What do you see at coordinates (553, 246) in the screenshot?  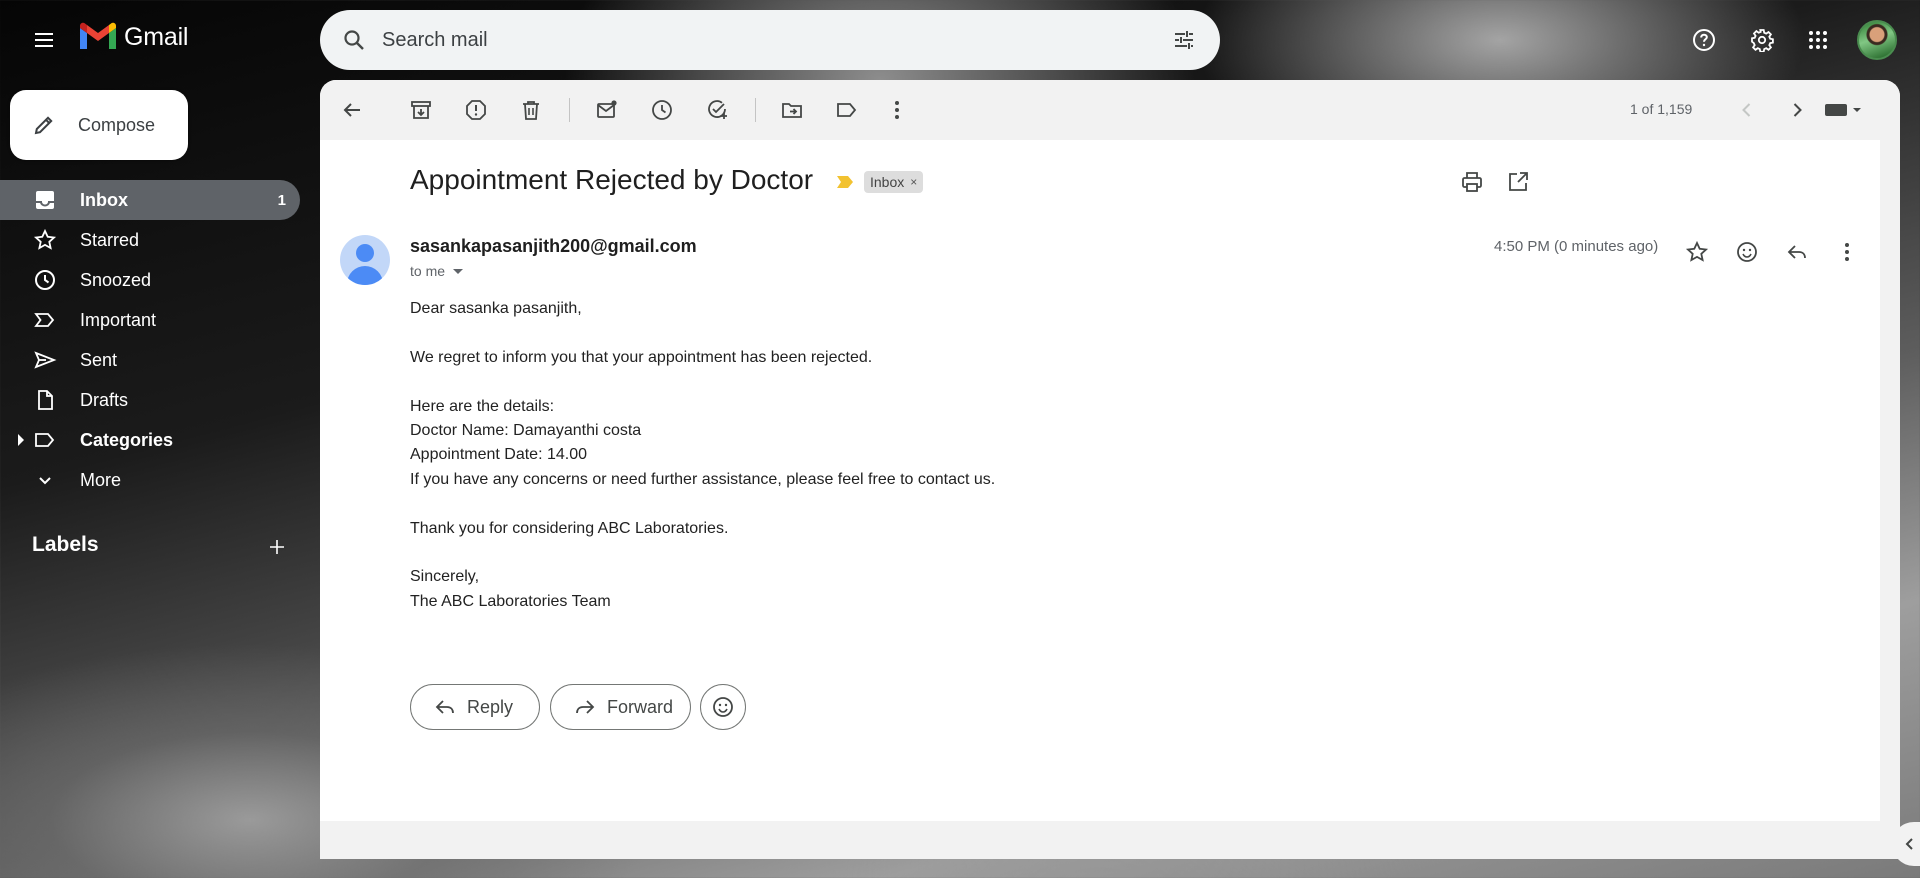 I see `sender-email: sasankapasanjith200@gmail.com` at bounding box center [553, 246].